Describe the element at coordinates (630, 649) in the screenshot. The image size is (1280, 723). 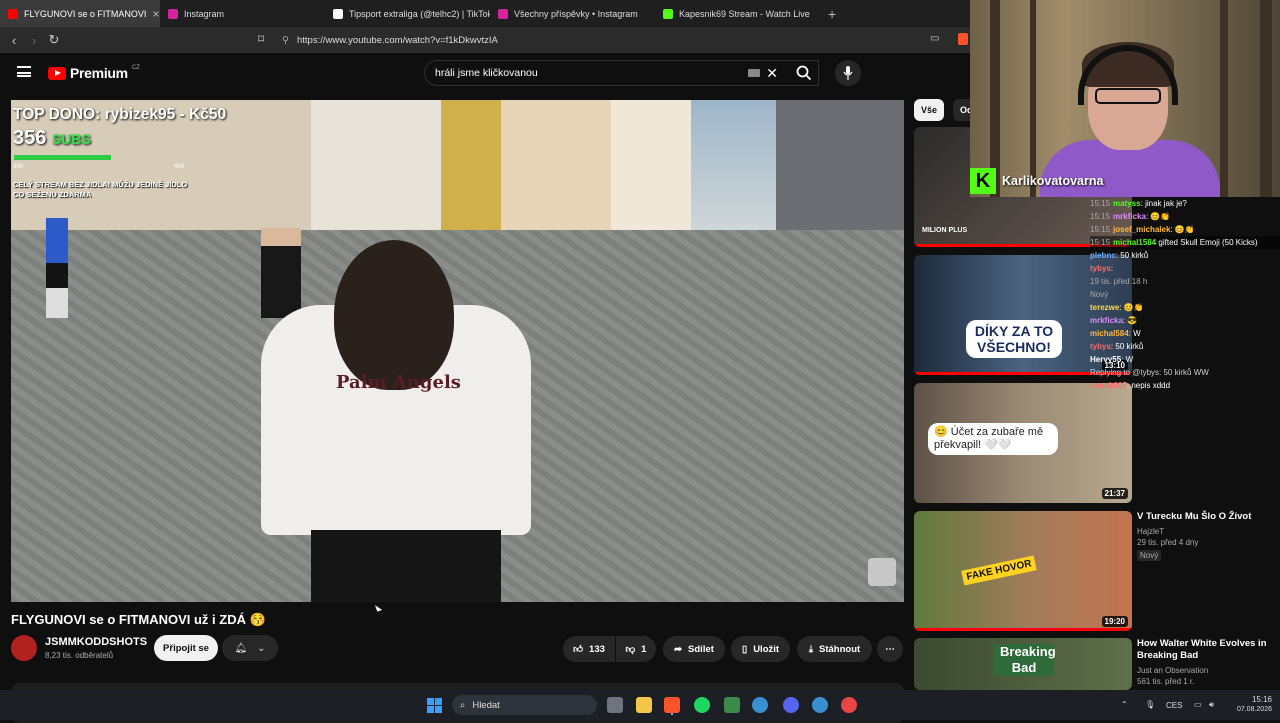
I see `thumbs-down-icon: 👎︎` at that location.